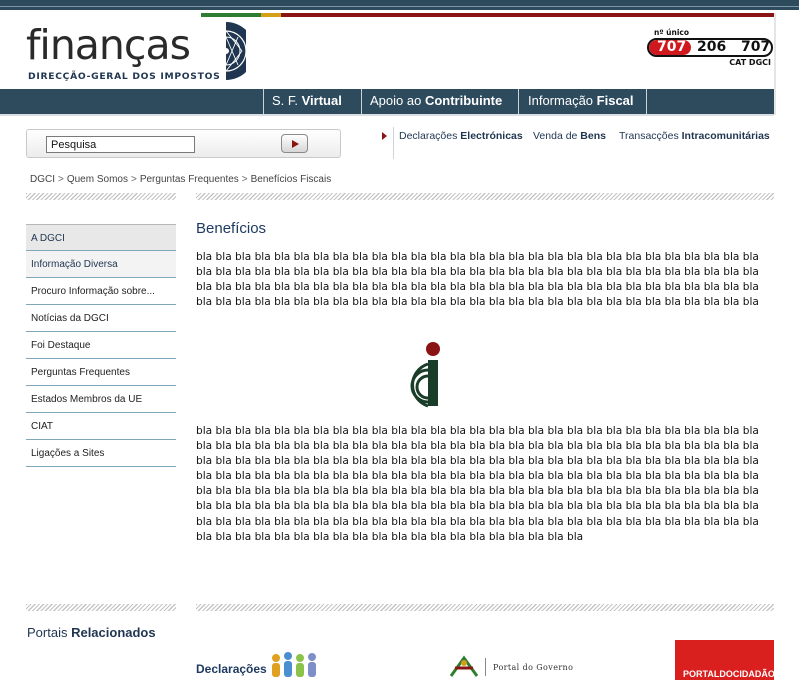 This screenshot has height=680, width=799. I want to click on nav-item-label-bold: Virtual, so click(321, 100).